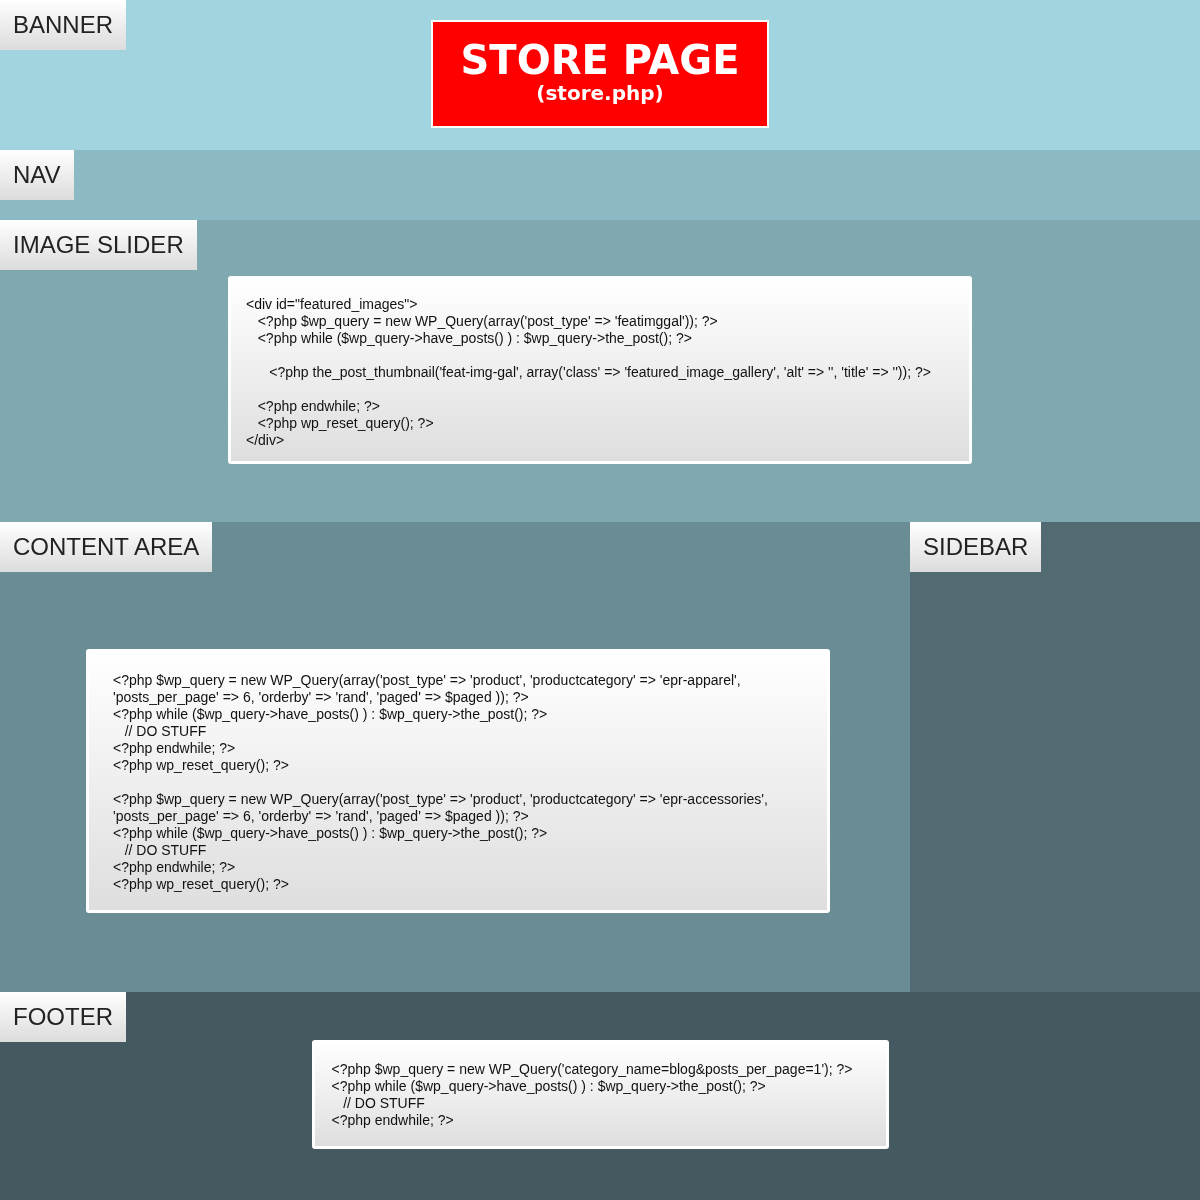  I want to click on section-label: SIDEBAR, so click(976, 547).